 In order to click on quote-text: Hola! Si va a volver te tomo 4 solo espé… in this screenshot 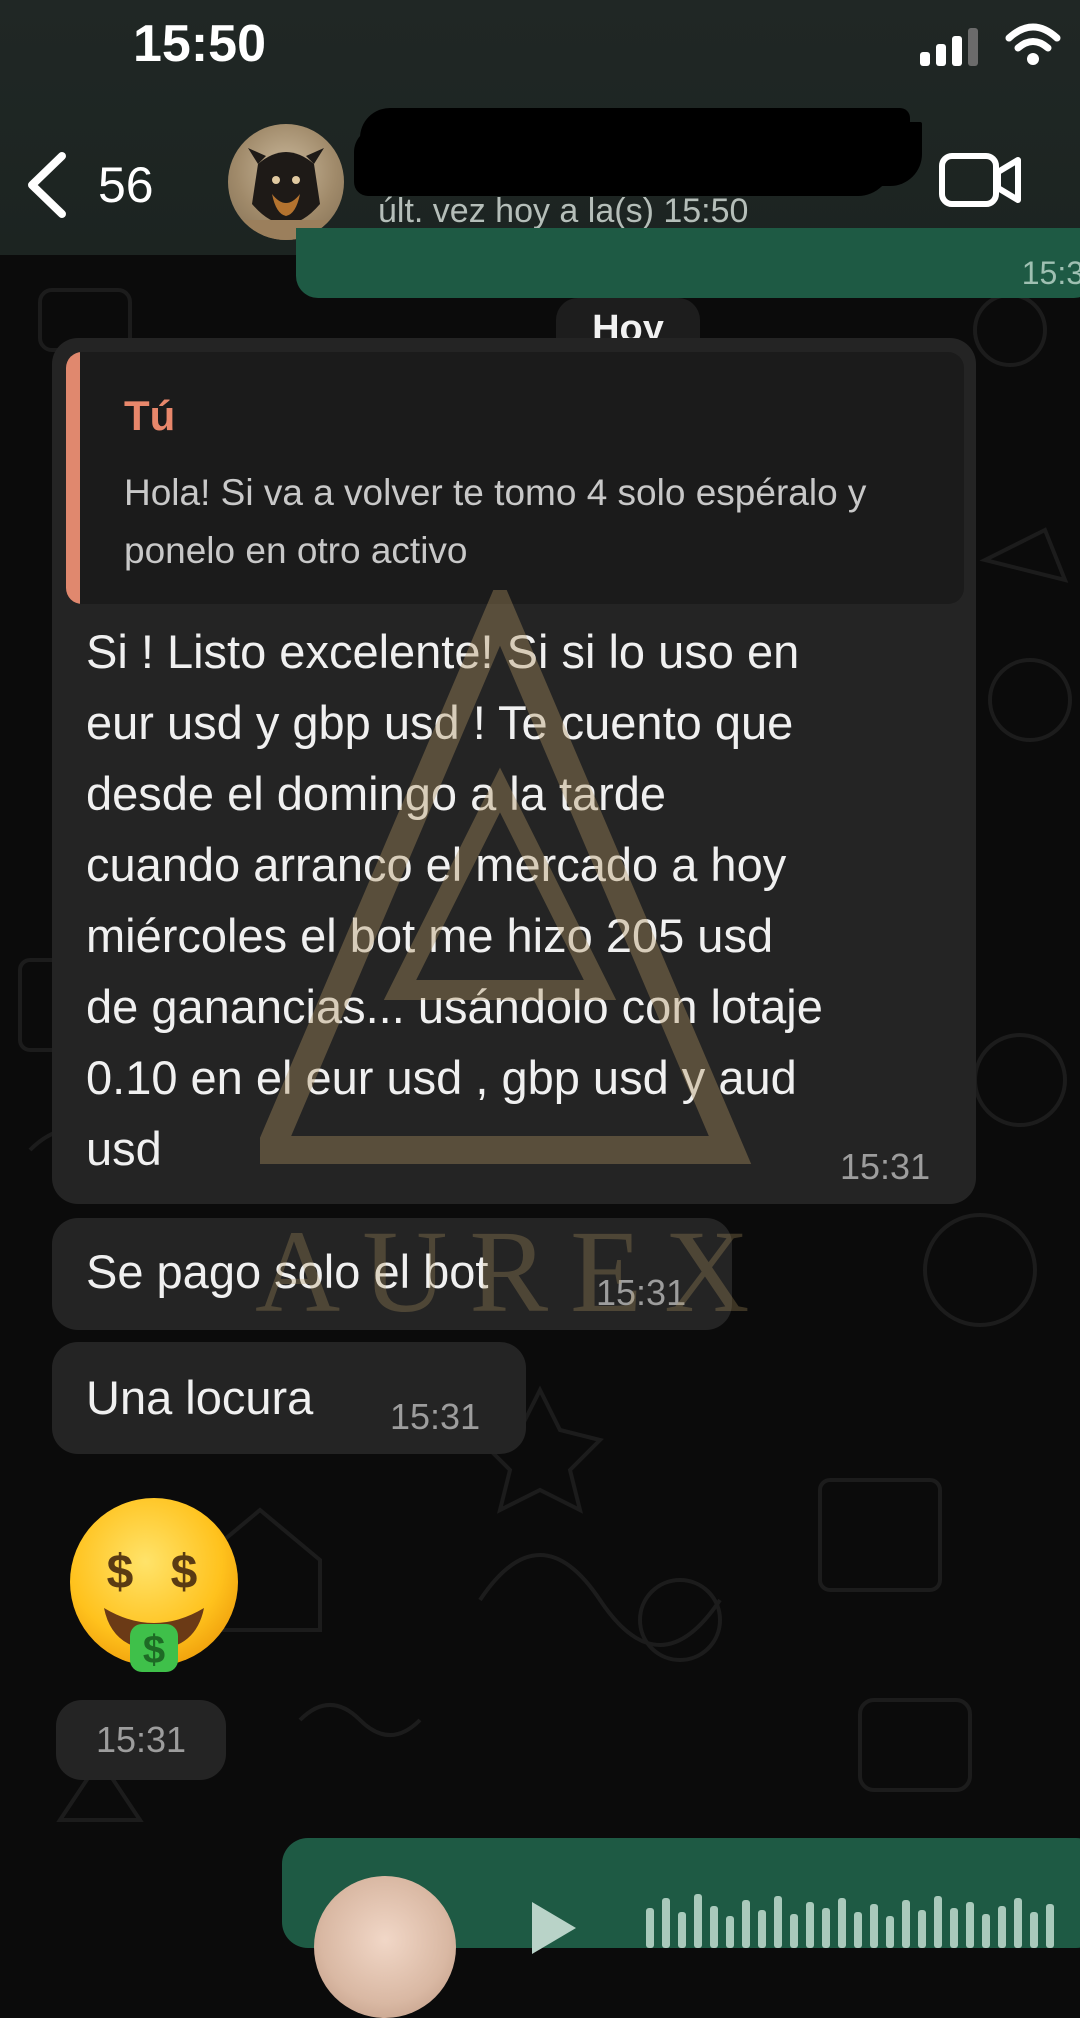, I will do `click(495, 521)`.